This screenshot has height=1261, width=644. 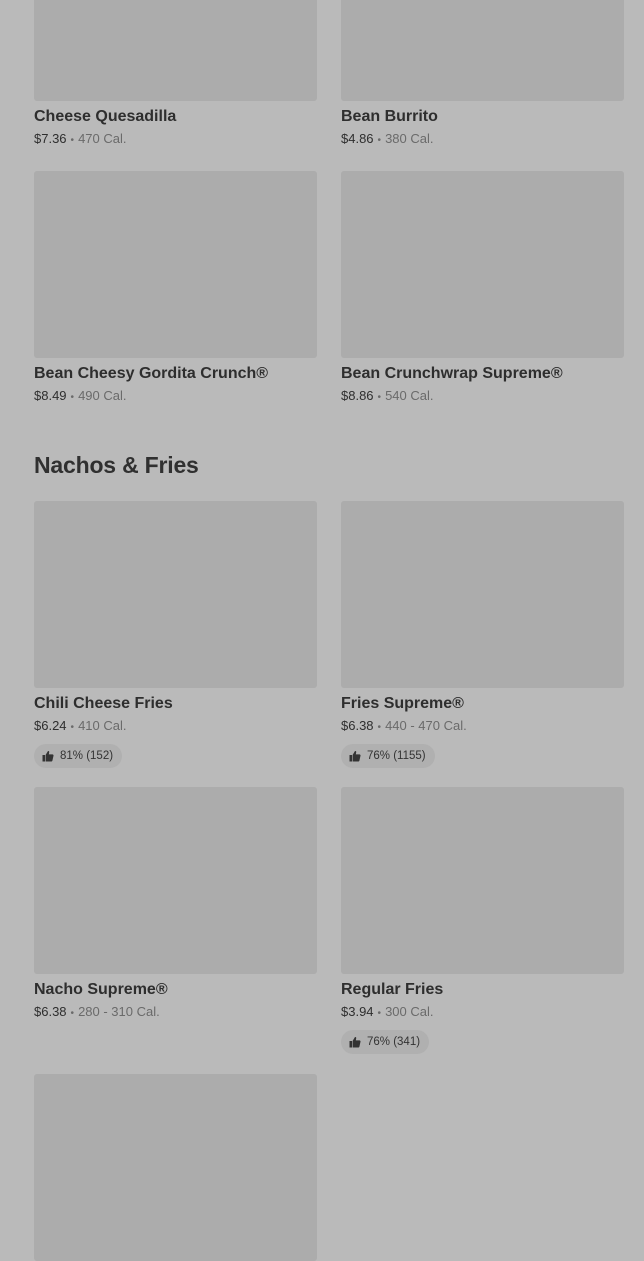 What do you see at coordinates (116, 465) in the screenshot?
I see `section-title: Nachos & Fries` at bounding box center [116, 465].